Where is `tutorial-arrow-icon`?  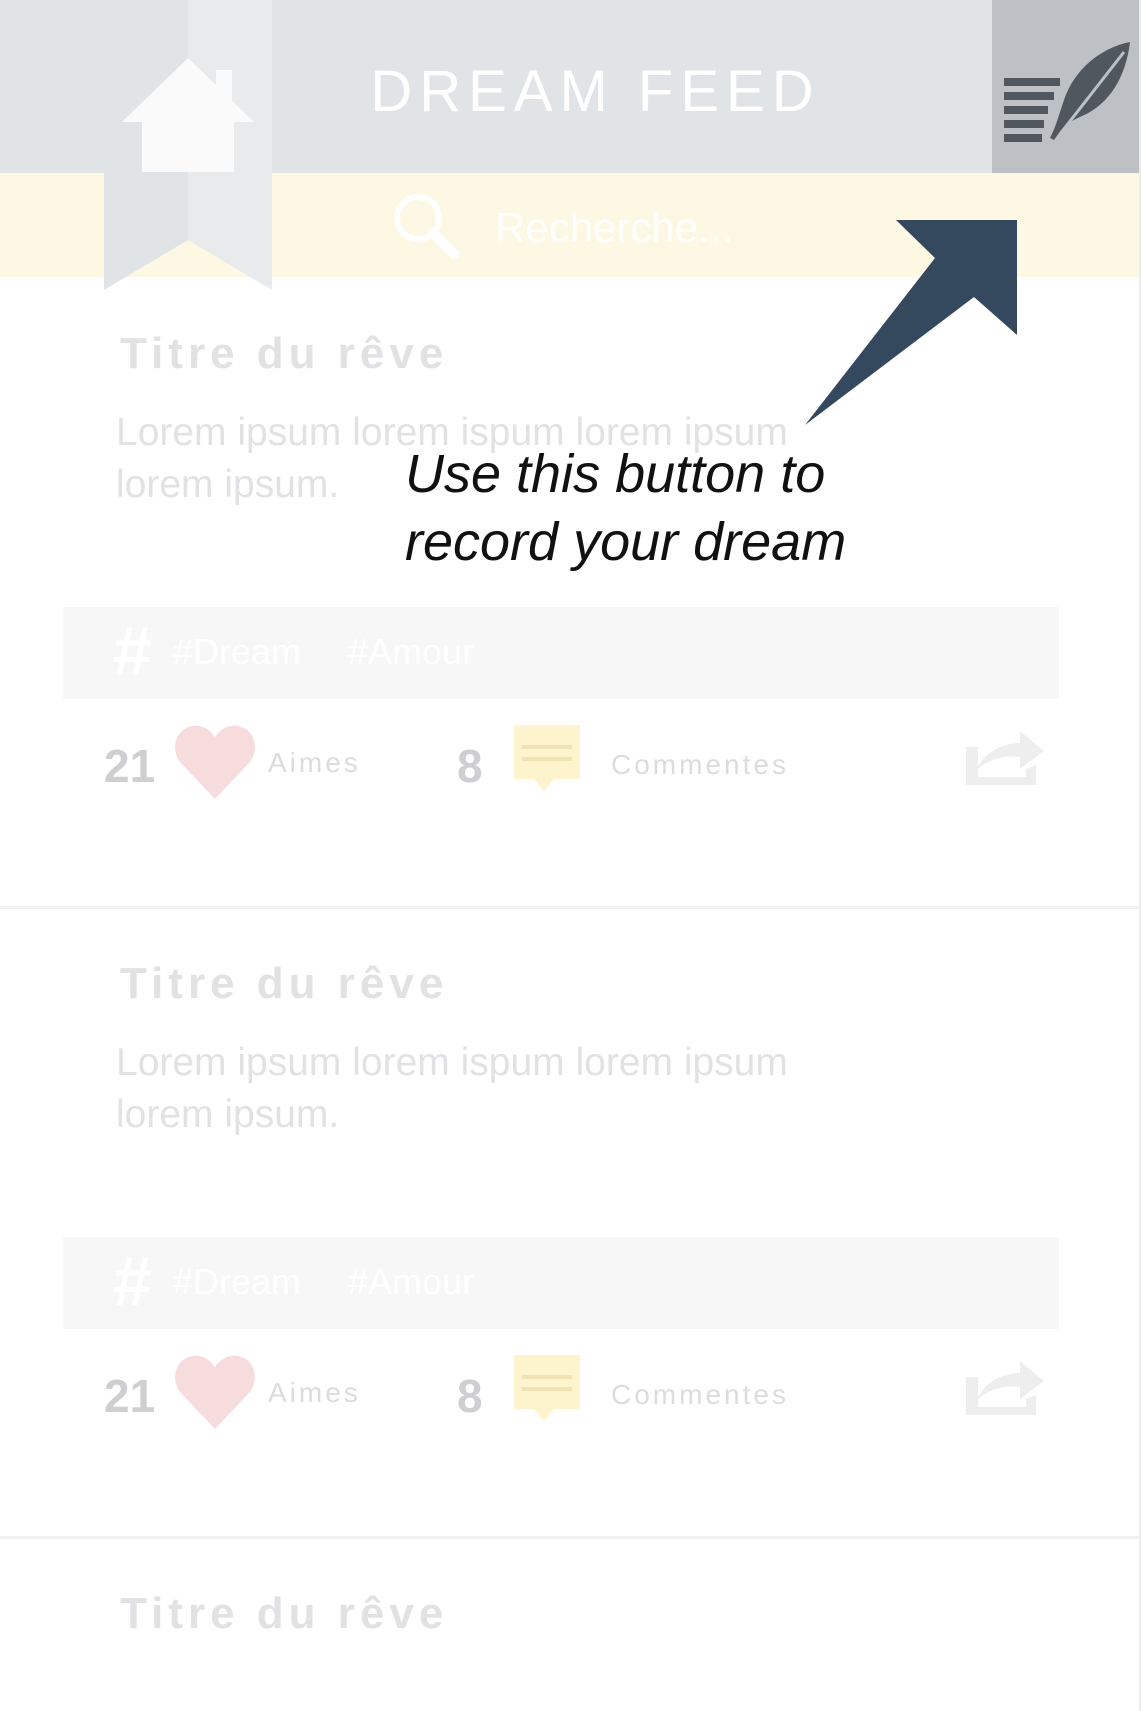 tutorial-arrow-icon is located at coordinates (911, 322).